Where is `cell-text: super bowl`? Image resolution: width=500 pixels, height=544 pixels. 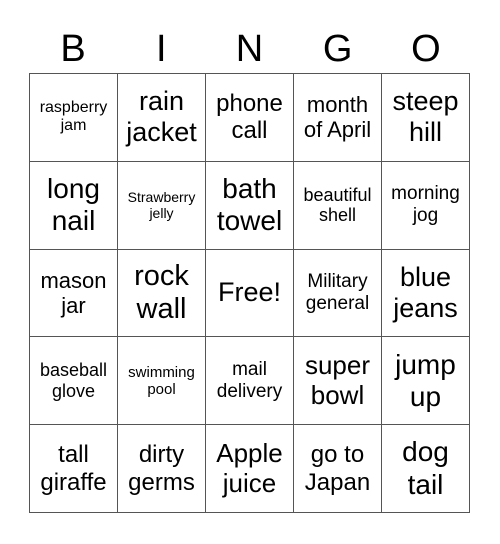 cell-text: super bowl is located at coordinates (337, 379).